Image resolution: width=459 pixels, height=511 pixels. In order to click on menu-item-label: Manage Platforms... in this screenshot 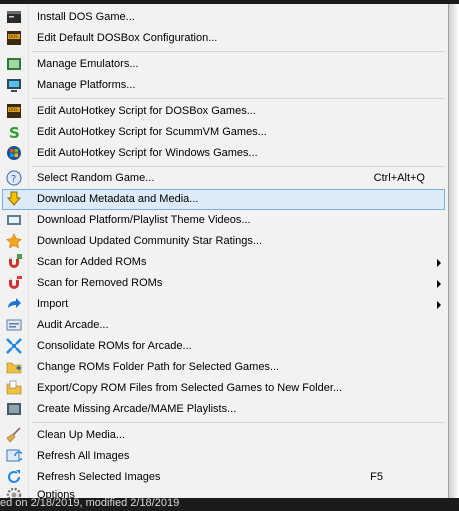, I will do `click(86, 85)`.